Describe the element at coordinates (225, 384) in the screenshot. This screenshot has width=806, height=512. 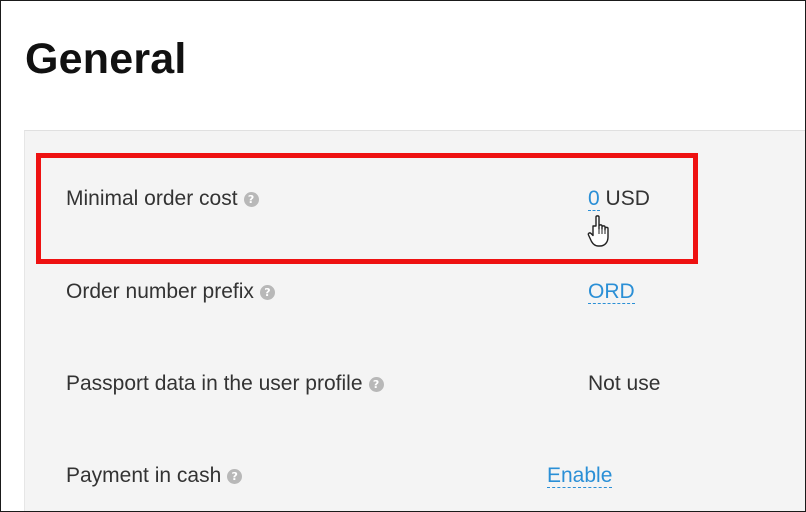
I see `setting-label: Passport data in the user profile?` at that location.